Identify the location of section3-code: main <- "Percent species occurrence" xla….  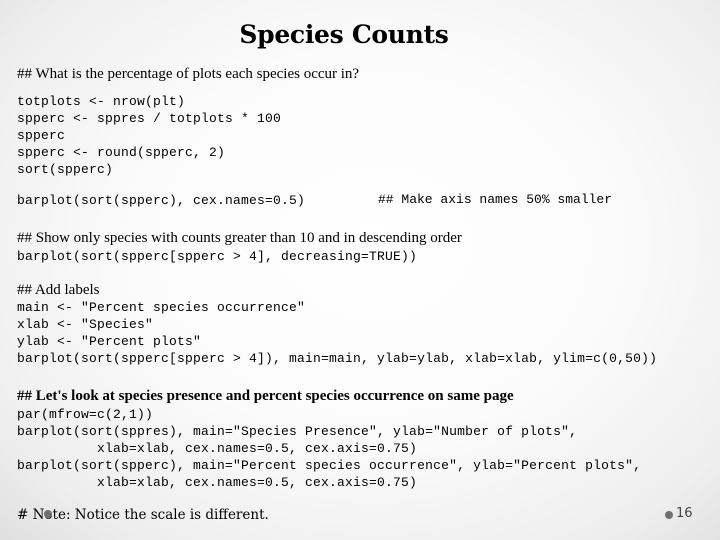
(337, 333).